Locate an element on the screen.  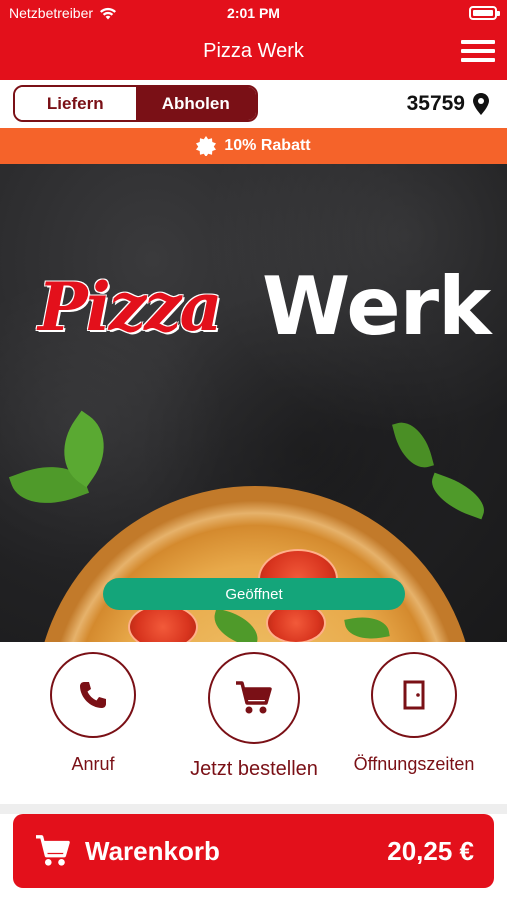
status-time: 2:01 PM is located at coordinates (253, 13).